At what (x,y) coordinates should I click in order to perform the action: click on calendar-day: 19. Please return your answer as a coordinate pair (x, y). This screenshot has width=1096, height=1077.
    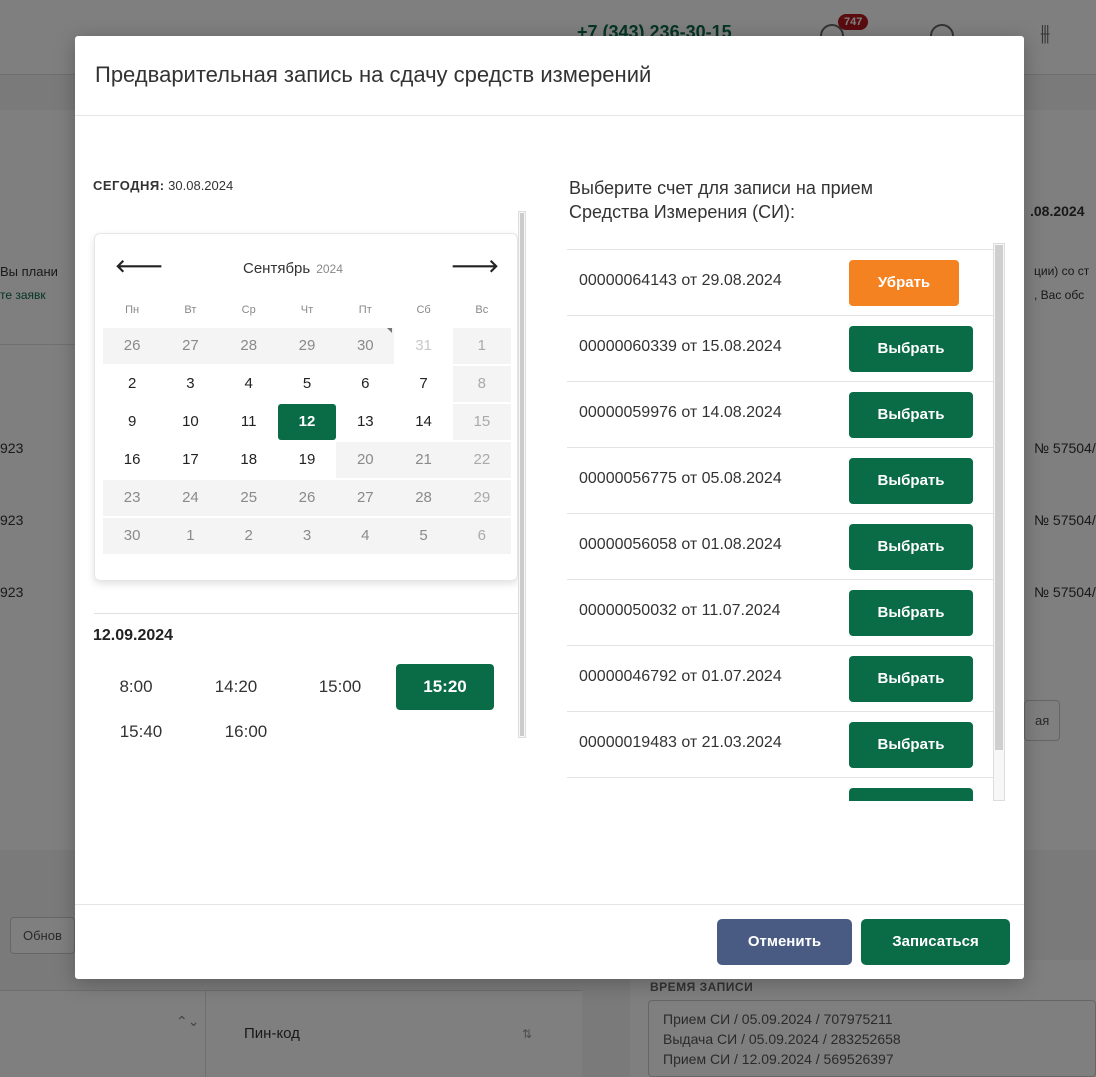
    Looking at the image, I should click on (307, 460).